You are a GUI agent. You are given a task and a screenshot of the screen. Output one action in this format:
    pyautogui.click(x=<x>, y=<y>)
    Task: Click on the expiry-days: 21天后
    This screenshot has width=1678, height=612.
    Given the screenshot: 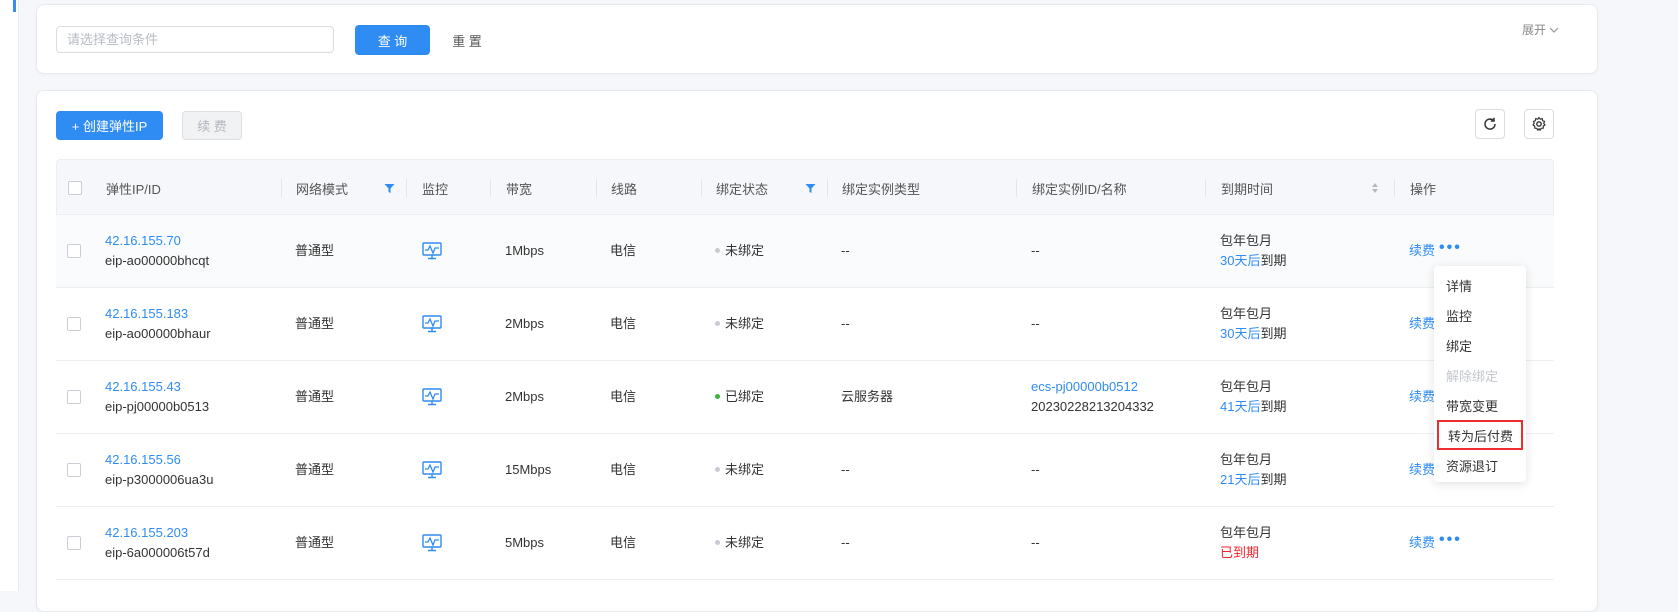 What is the action you would take?
    pyautogui.click(x=1240, y=479)
    